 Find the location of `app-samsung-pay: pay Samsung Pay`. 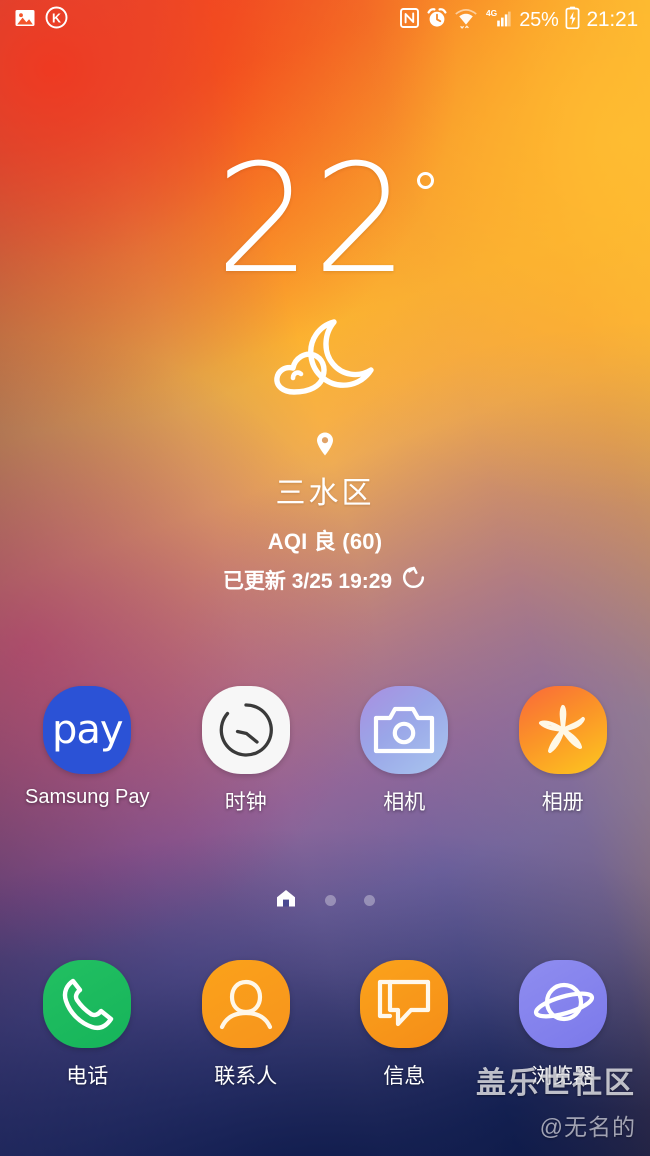

app-samsung-pay: pay Samsung Pay is located at coordinates (87, 751).